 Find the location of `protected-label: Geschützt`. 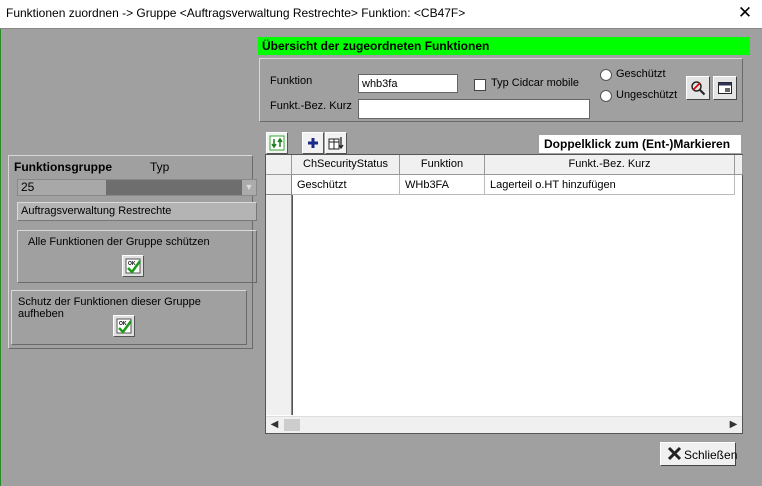

protected-label: Geschützt is located at coordinates (641, 74).